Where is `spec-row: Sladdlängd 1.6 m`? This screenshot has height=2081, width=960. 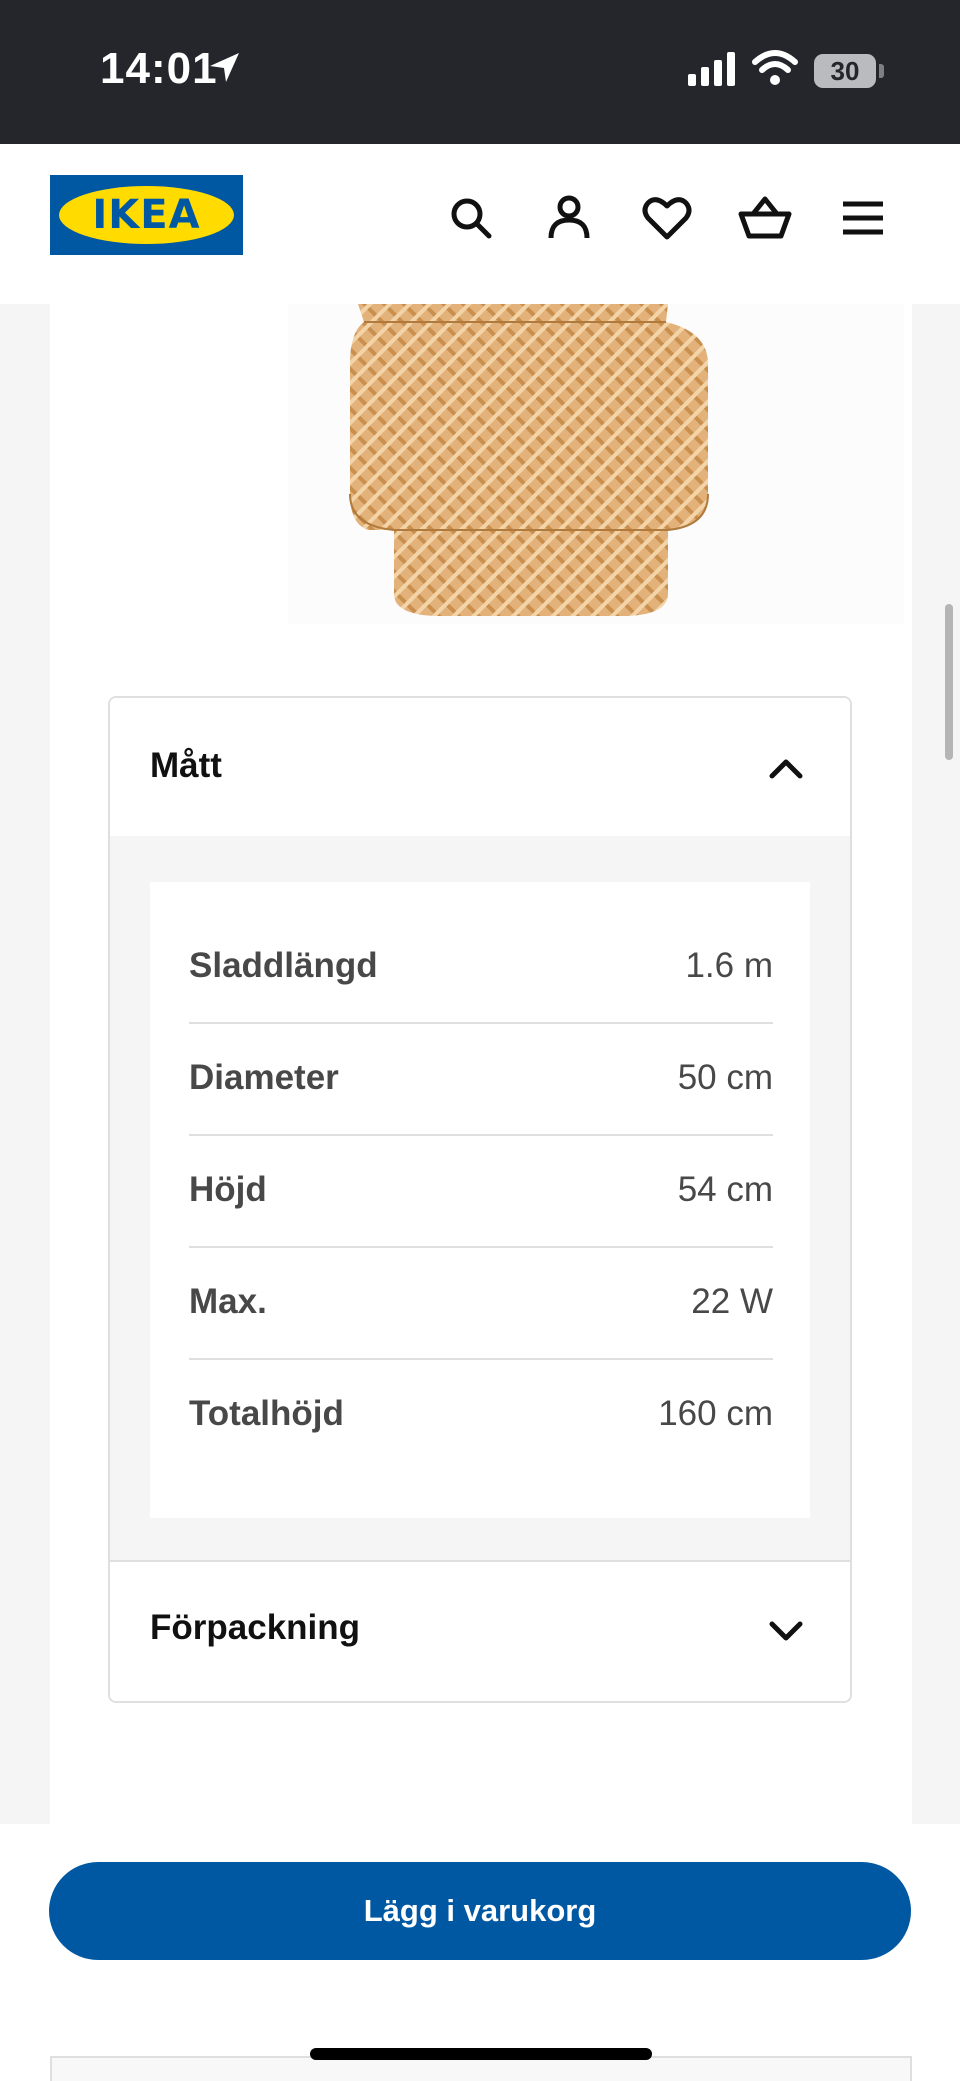
spec-row: Sladdlängd 1.6 m is located at coordinates (481, 968).